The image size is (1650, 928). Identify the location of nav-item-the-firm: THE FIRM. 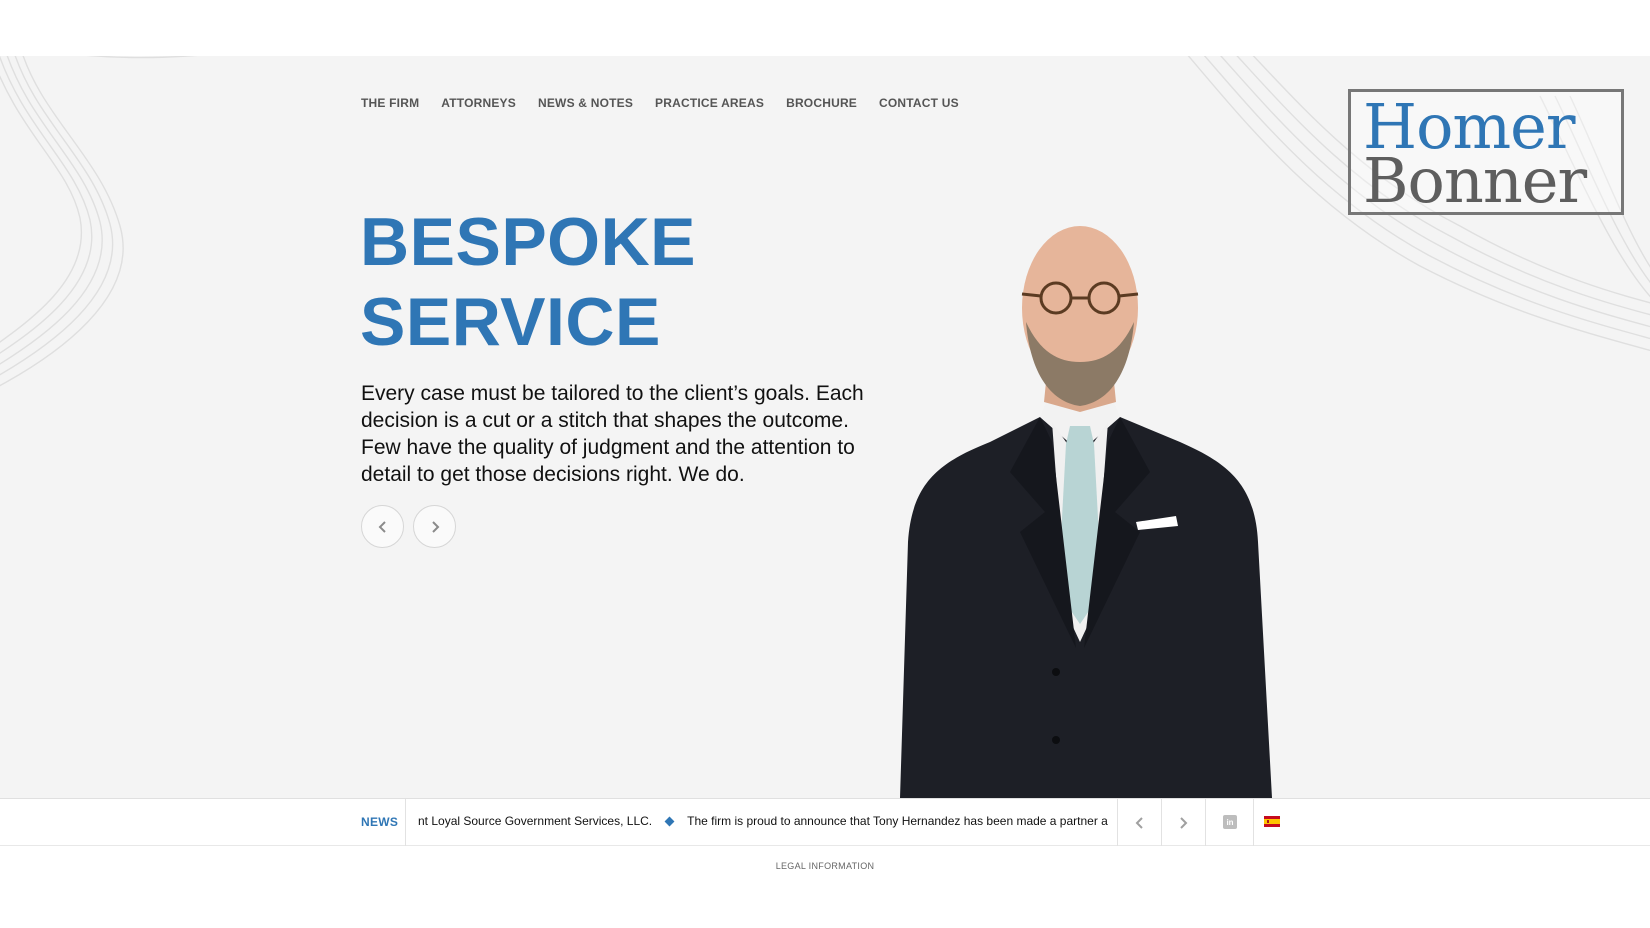
(390, 103).